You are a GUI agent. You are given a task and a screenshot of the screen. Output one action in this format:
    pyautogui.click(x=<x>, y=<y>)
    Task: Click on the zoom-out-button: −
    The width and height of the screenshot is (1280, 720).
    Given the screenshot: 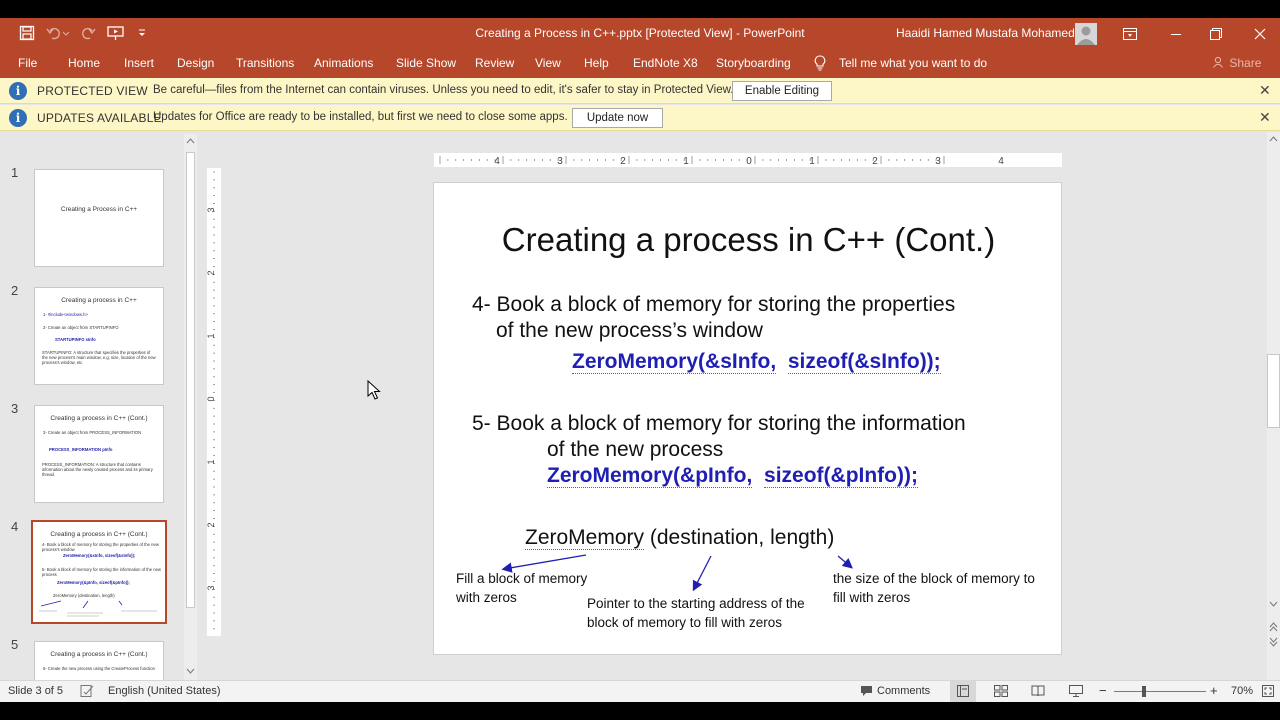 What is the action you would take?
    pyautogui.click(x=1103, y=690)
    